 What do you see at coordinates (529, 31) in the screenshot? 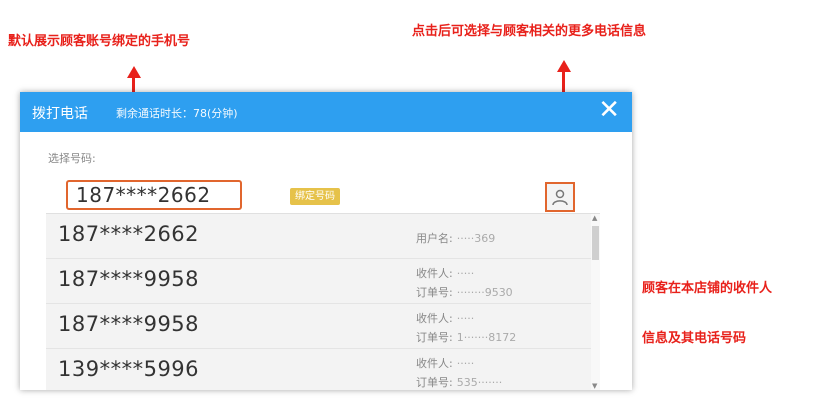
I see `annotation-more-phones: 点击后可选择与顾客相关的更多电话信息` at bounding box center [529, 31].